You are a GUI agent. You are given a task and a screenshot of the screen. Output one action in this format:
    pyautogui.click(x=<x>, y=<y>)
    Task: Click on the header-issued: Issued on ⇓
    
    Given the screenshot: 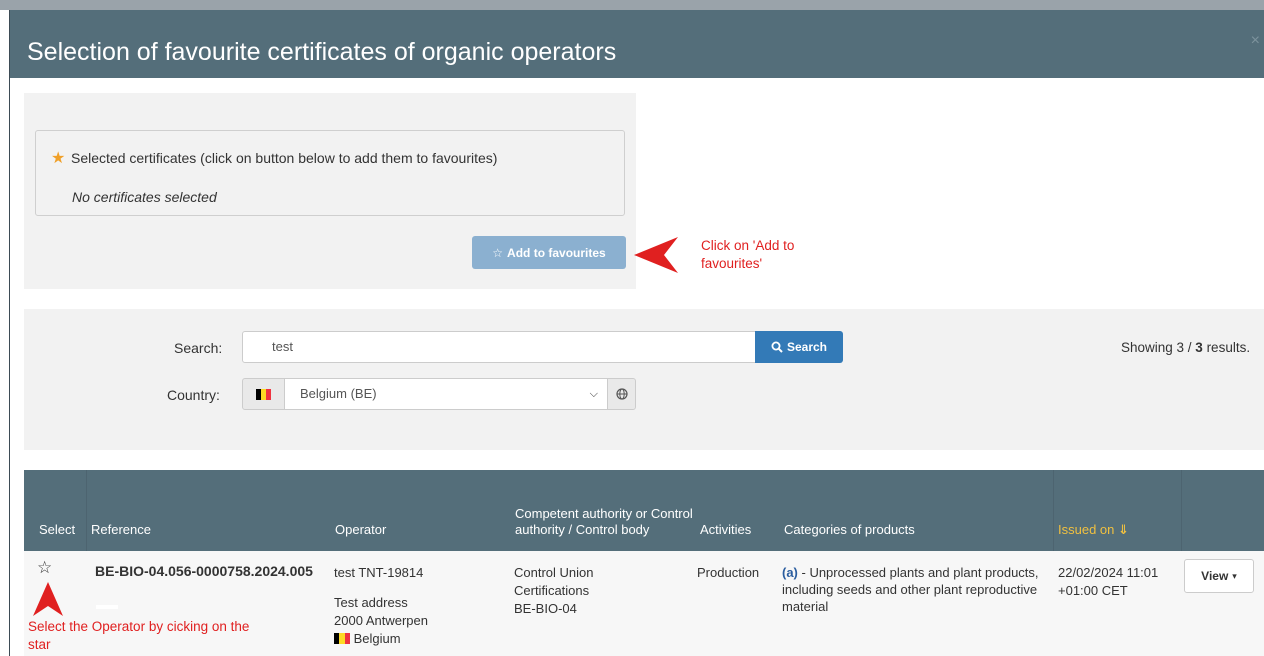 What is the action you would take?
    pyautogui.click(x=1093, y=530)
    